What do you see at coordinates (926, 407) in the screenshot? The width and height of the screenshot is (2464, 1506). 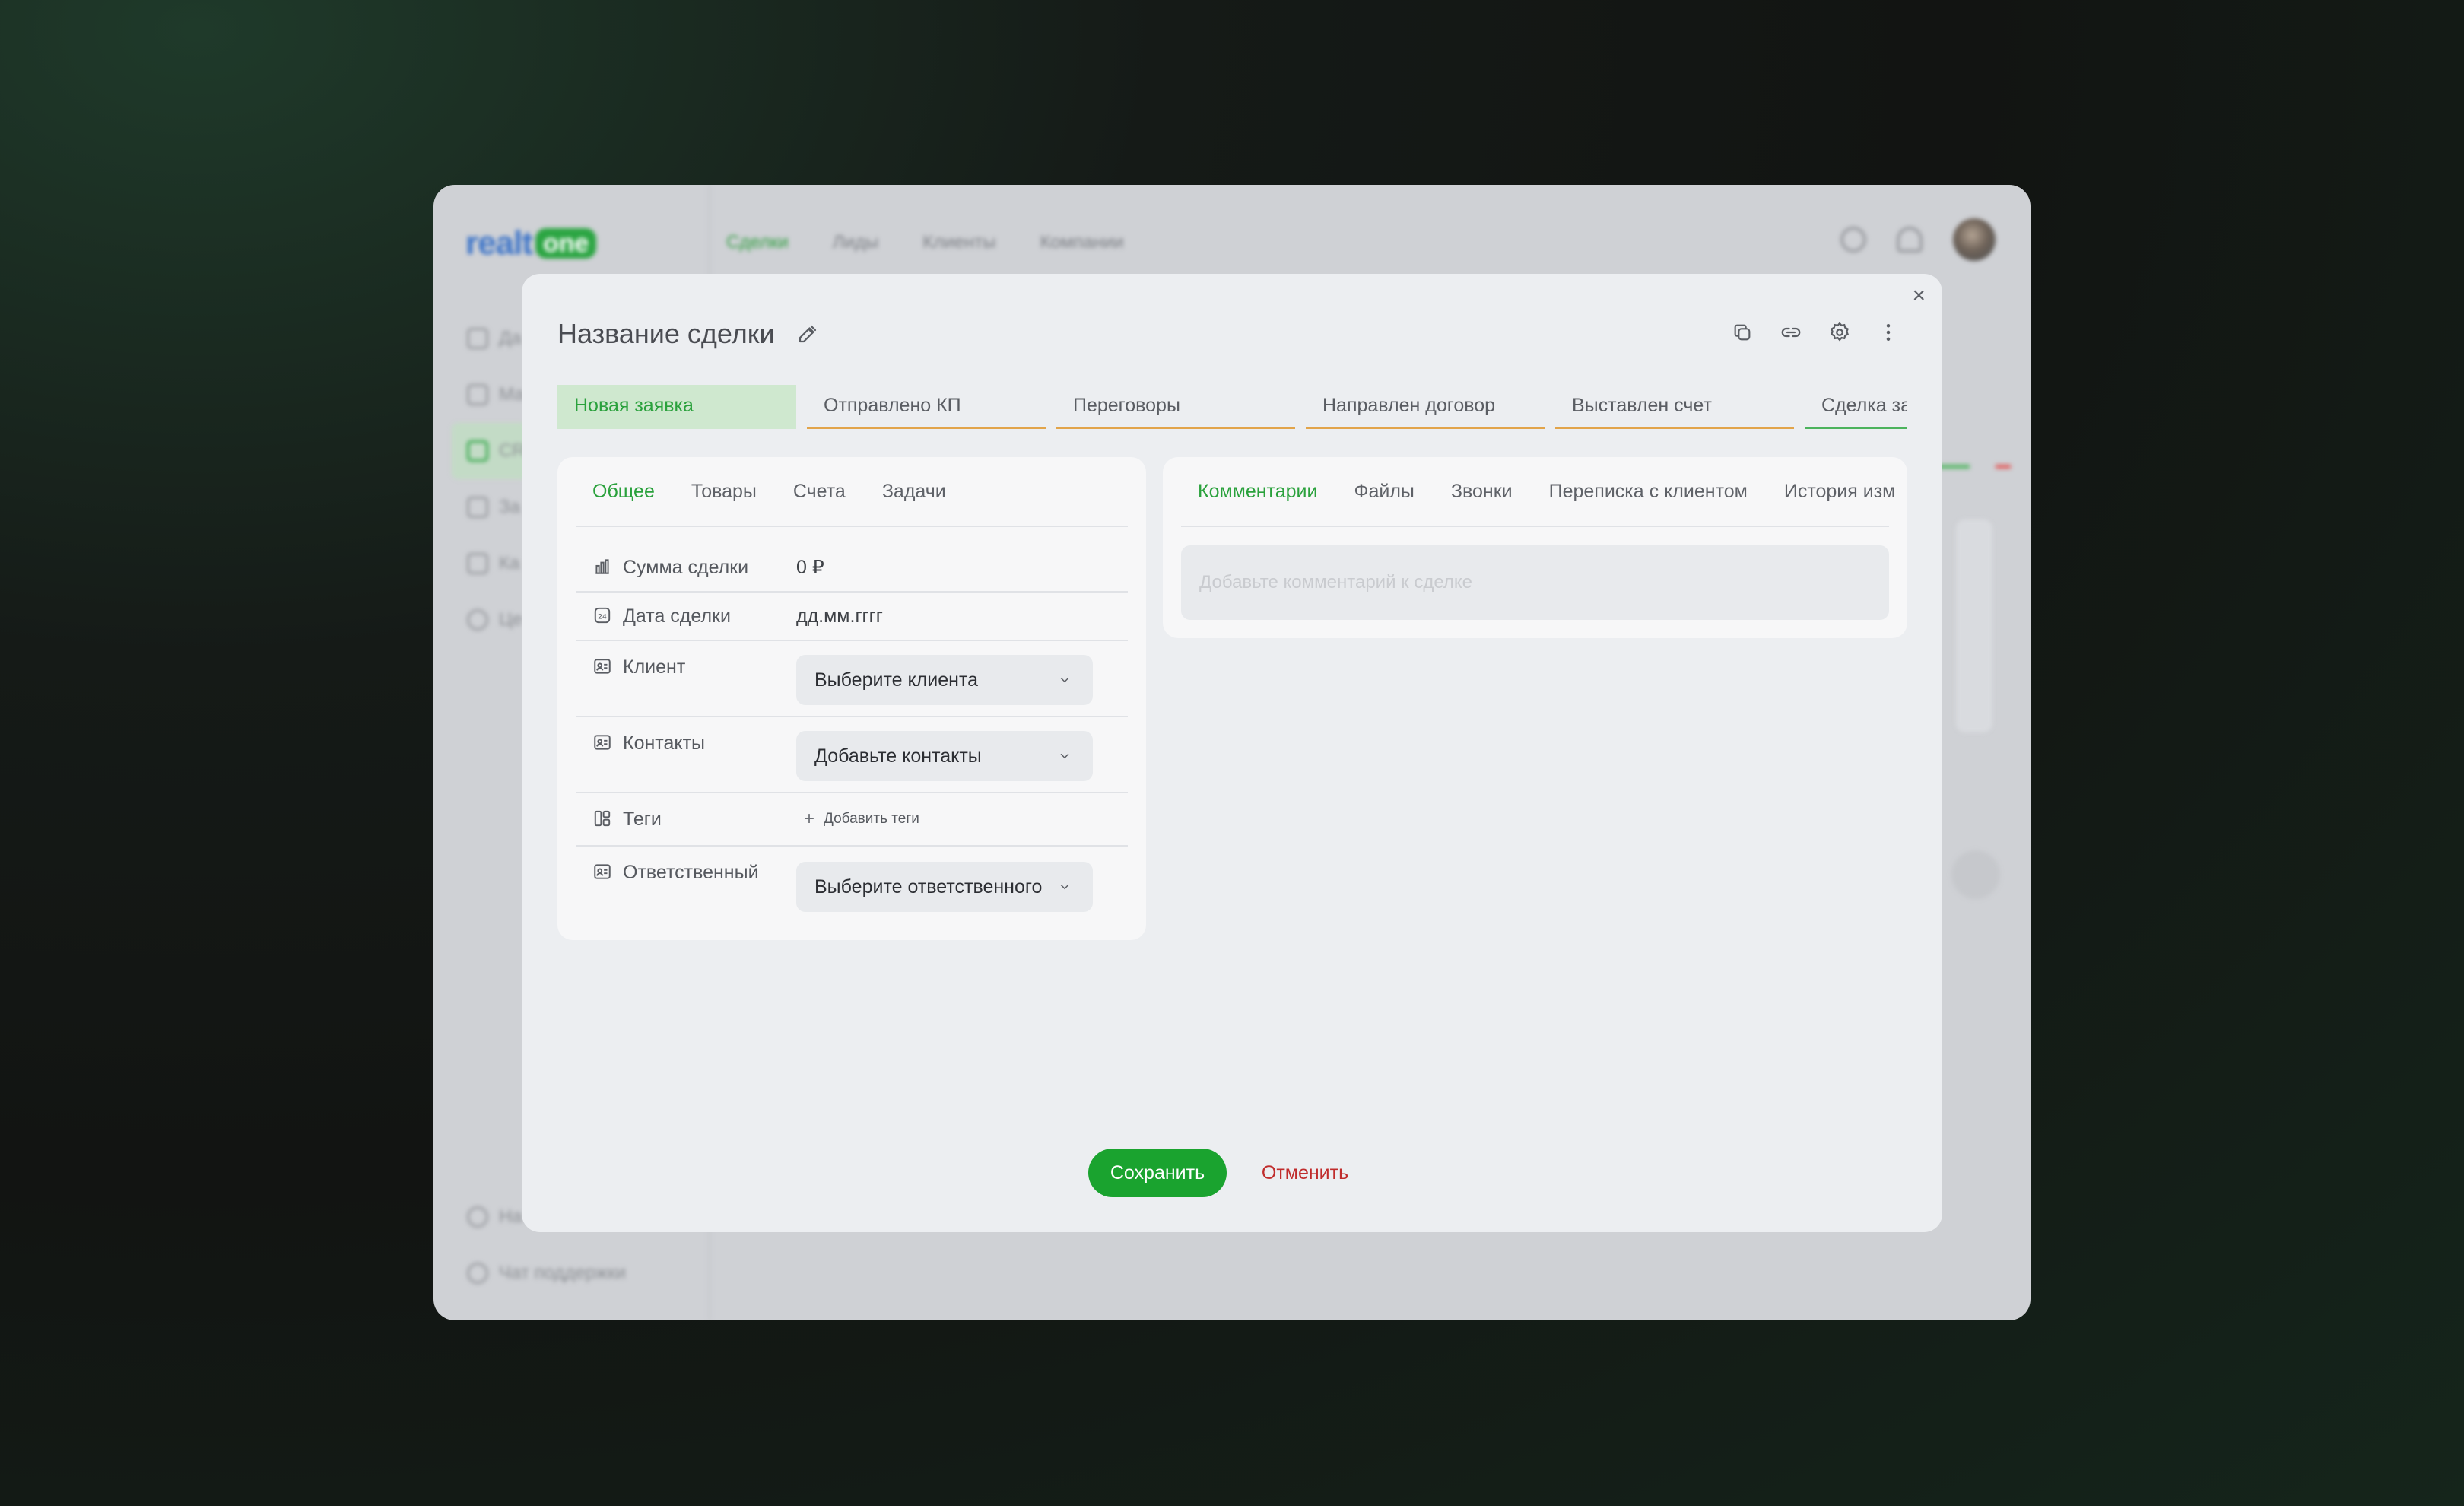 I see `stage-proposal-sent: Отправлено КП` at bounding box center [926, 407].